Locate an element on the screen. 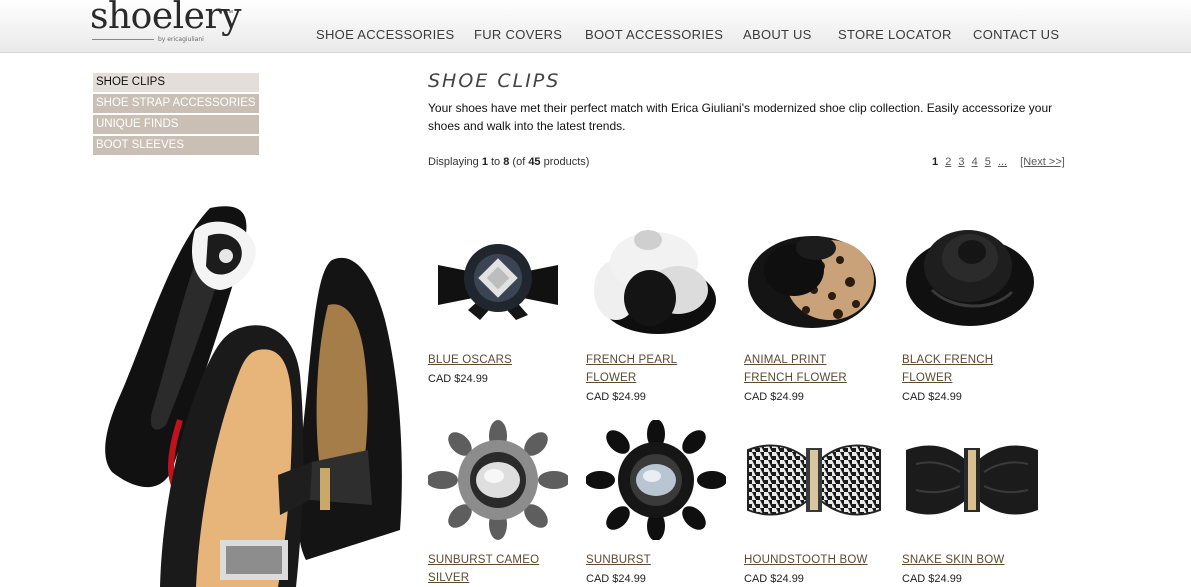 The width and height of the screenshot is (1191, 587). product-name: SUNBURST is located at coordinates (651, 560).